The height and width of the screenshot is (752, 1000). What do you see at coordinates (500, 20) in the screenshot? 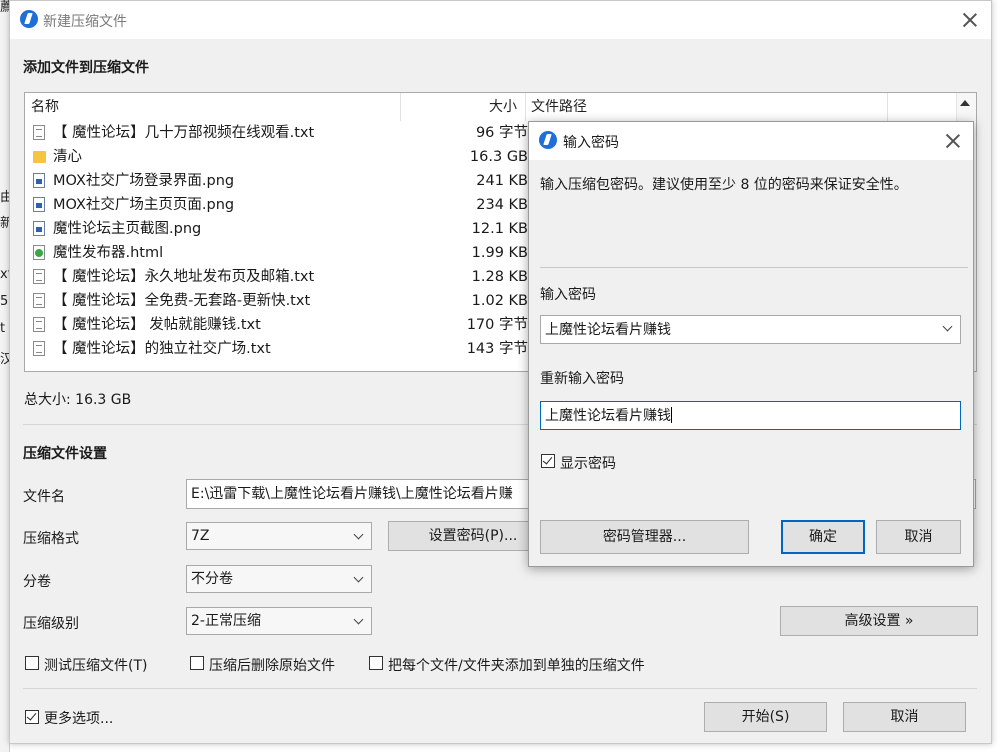
I see `title-bar: 新建压缩文件` at bounding box center [500, 20].